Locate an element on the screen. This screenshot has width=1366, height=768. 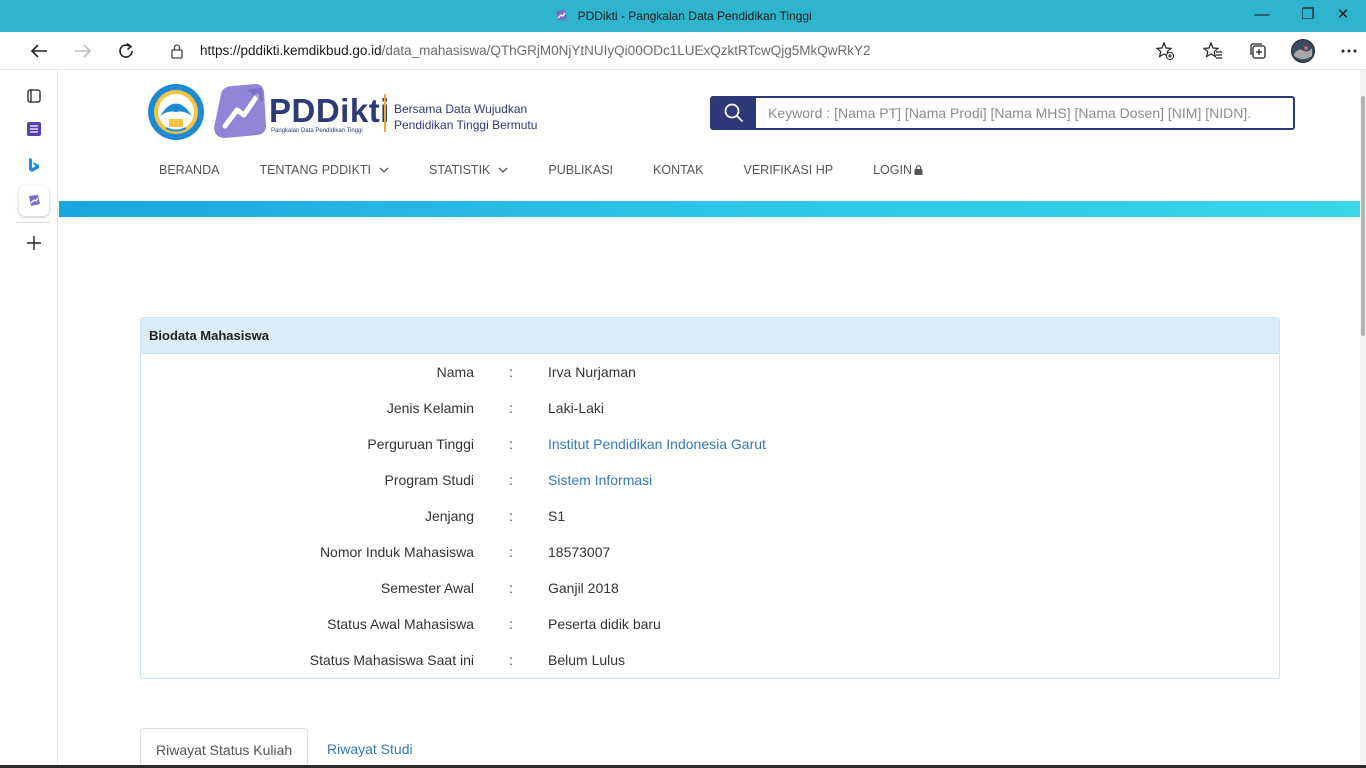
biodata-row: Semester Awal : Ganjil 2018 is located at coordinates (710, 588).